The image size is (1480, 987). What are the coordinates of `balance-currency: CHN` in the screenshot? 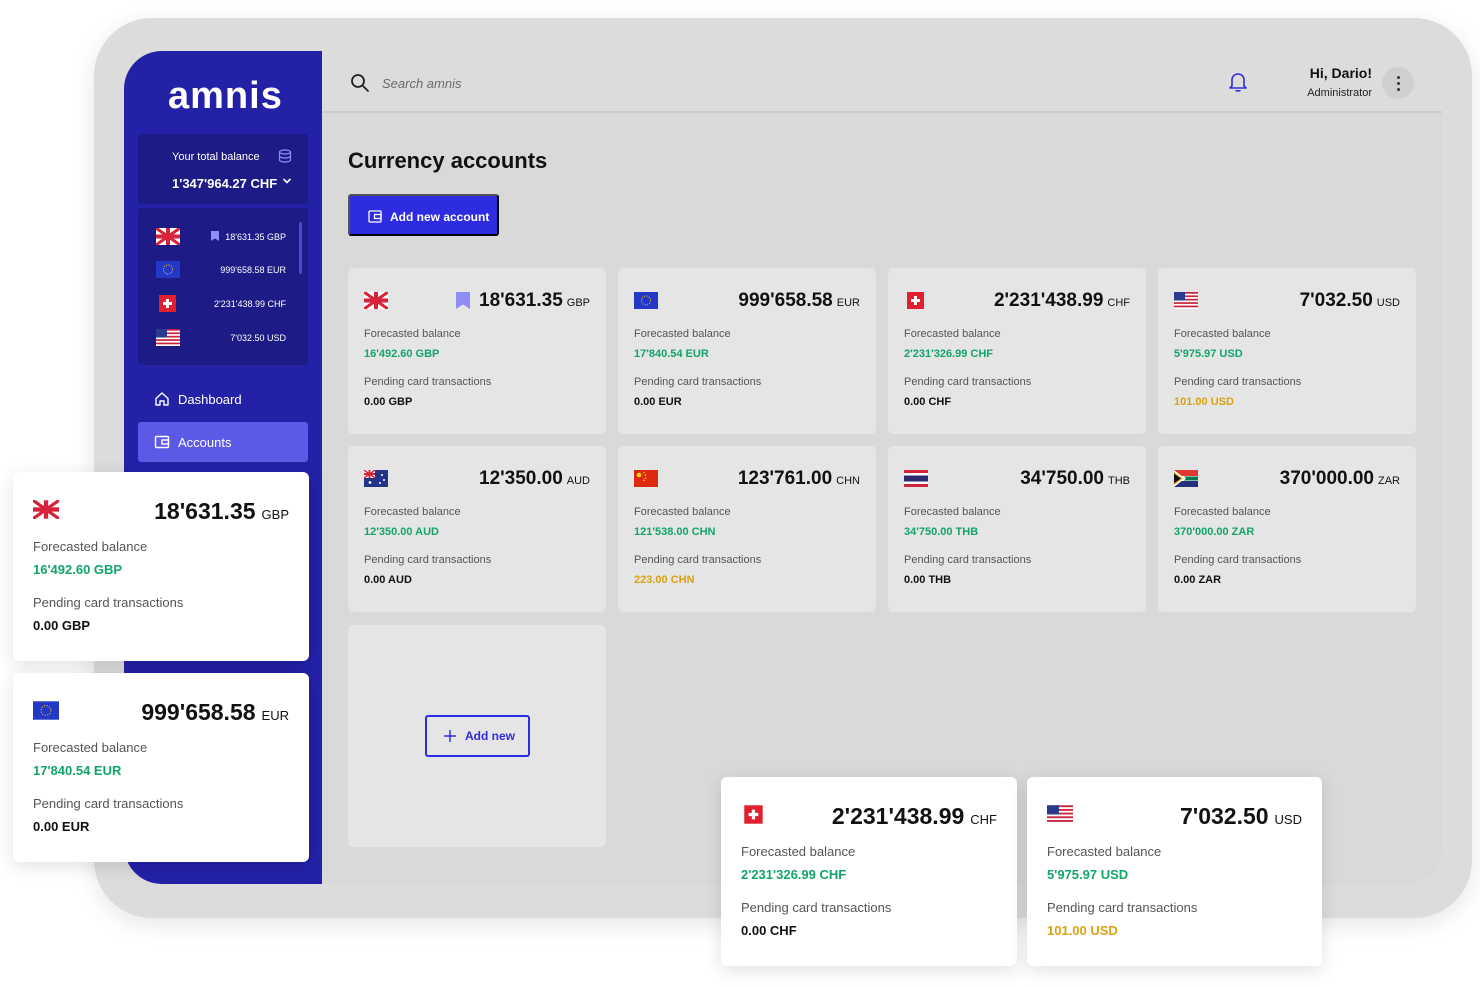 It's located at (848, 481).